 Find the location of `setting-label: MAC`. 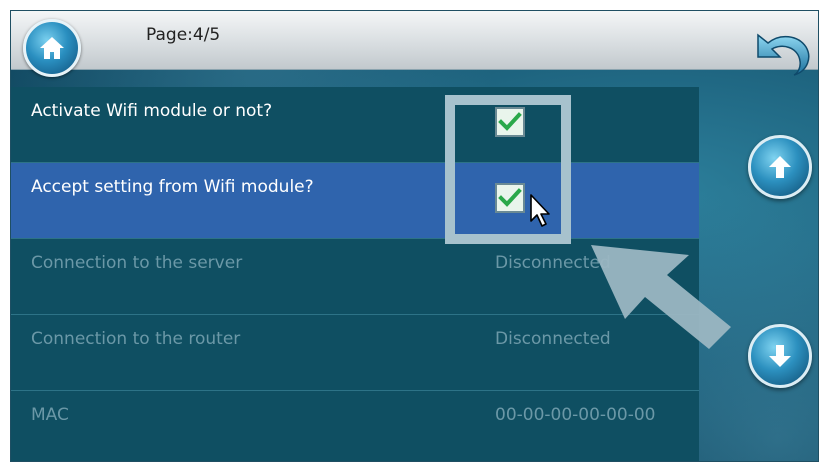

setting-label: MAC is located at coordinates (50, 415).